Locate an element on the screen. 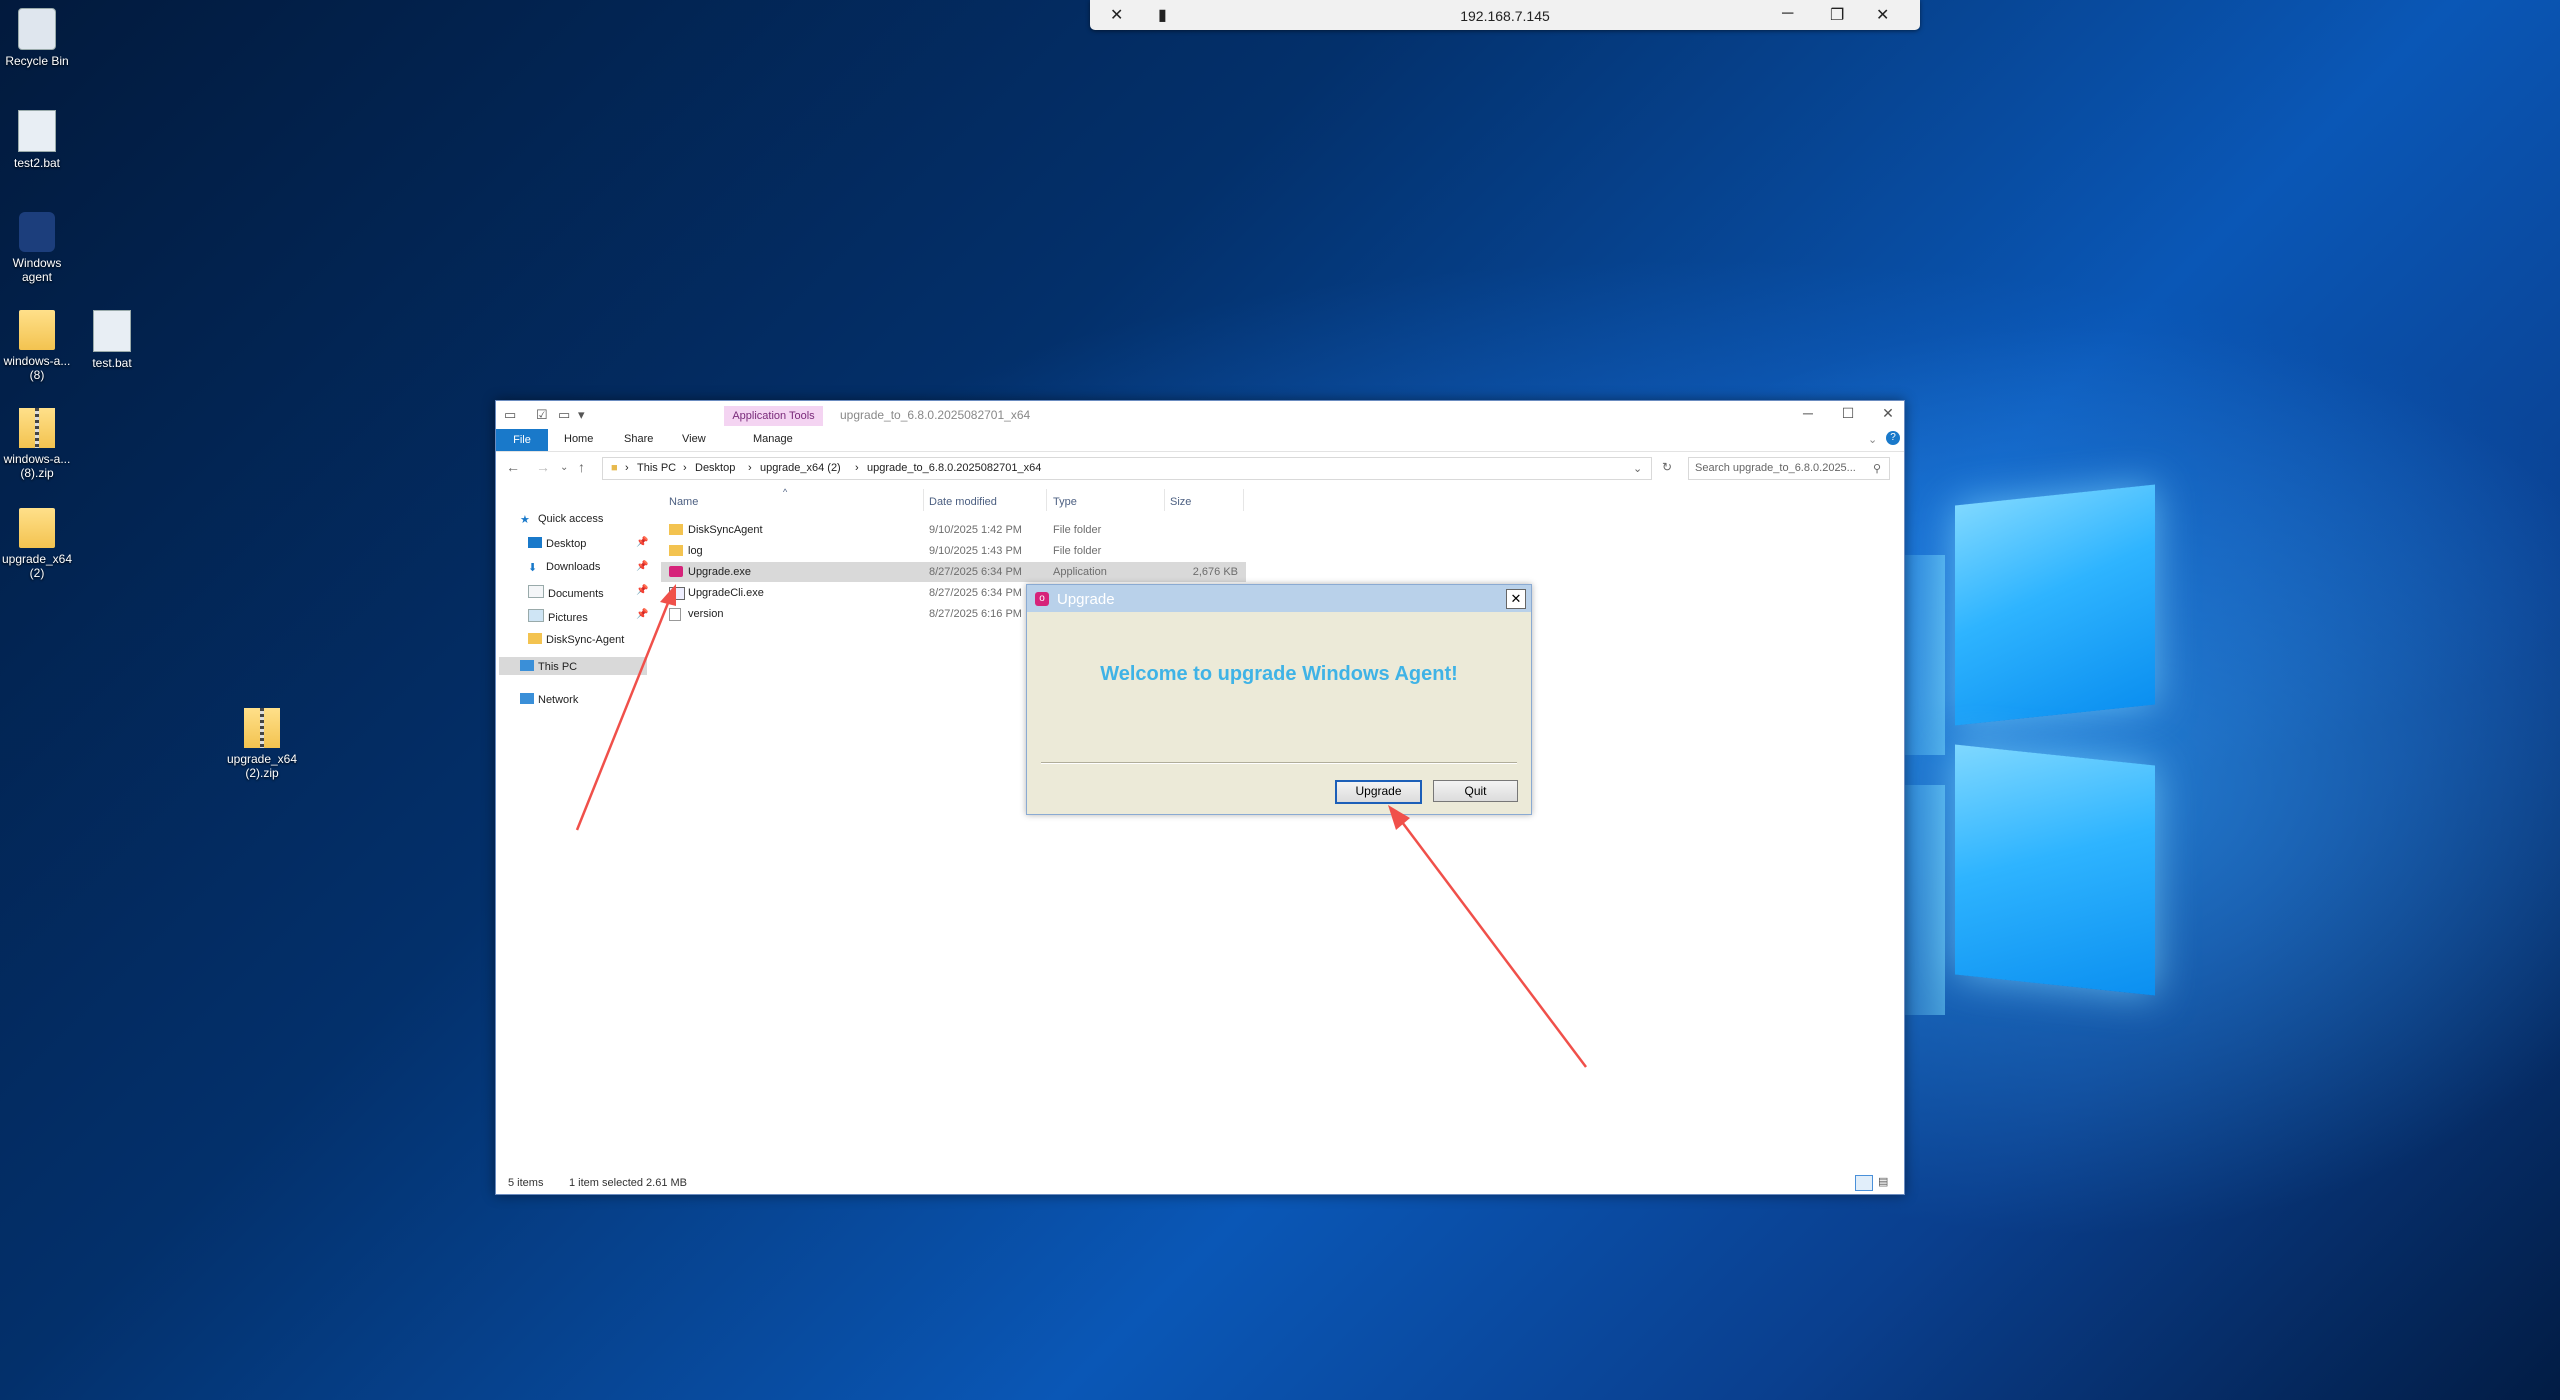 This screenshot has width=2560, height=1400. annotation-arrow-upgrade-exe is located at coordinates (623, 714).